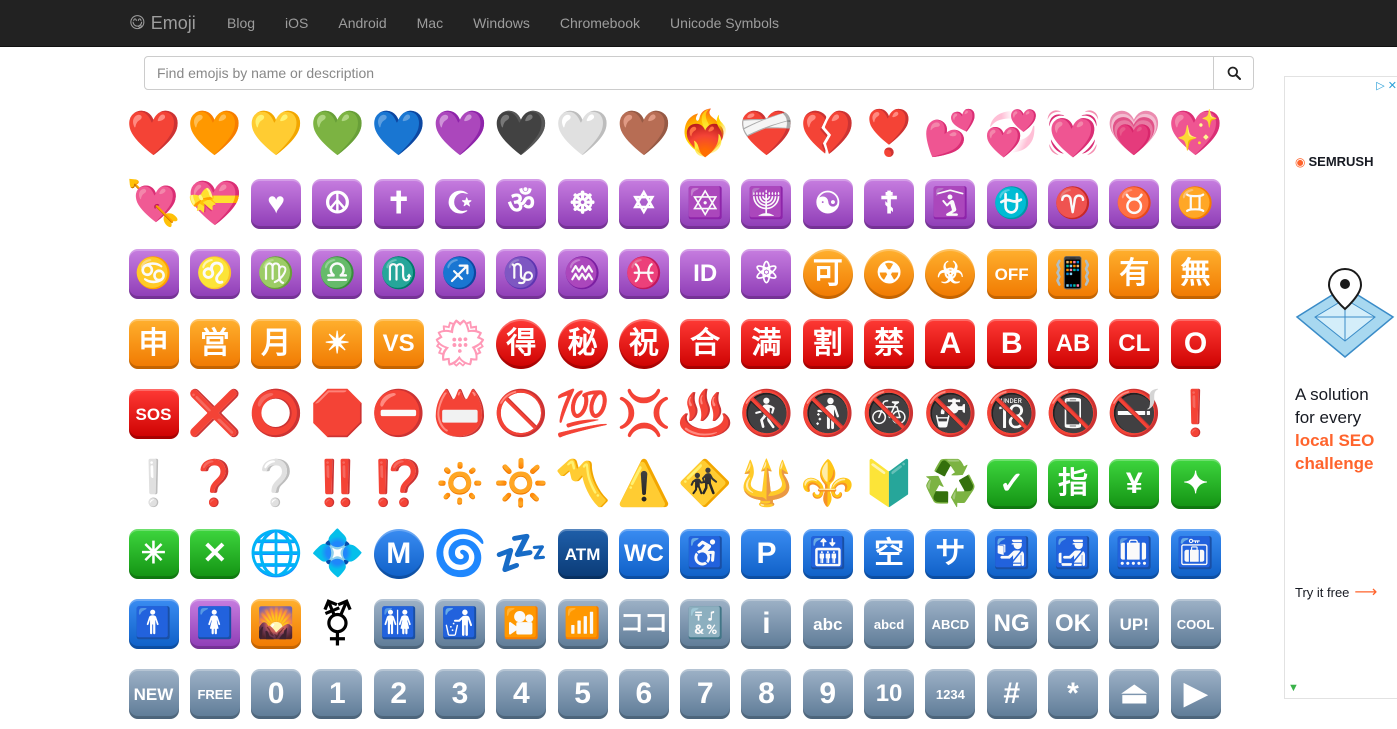  I want to click on emoji-left-luggage: 🛅, so click(1195, 554).